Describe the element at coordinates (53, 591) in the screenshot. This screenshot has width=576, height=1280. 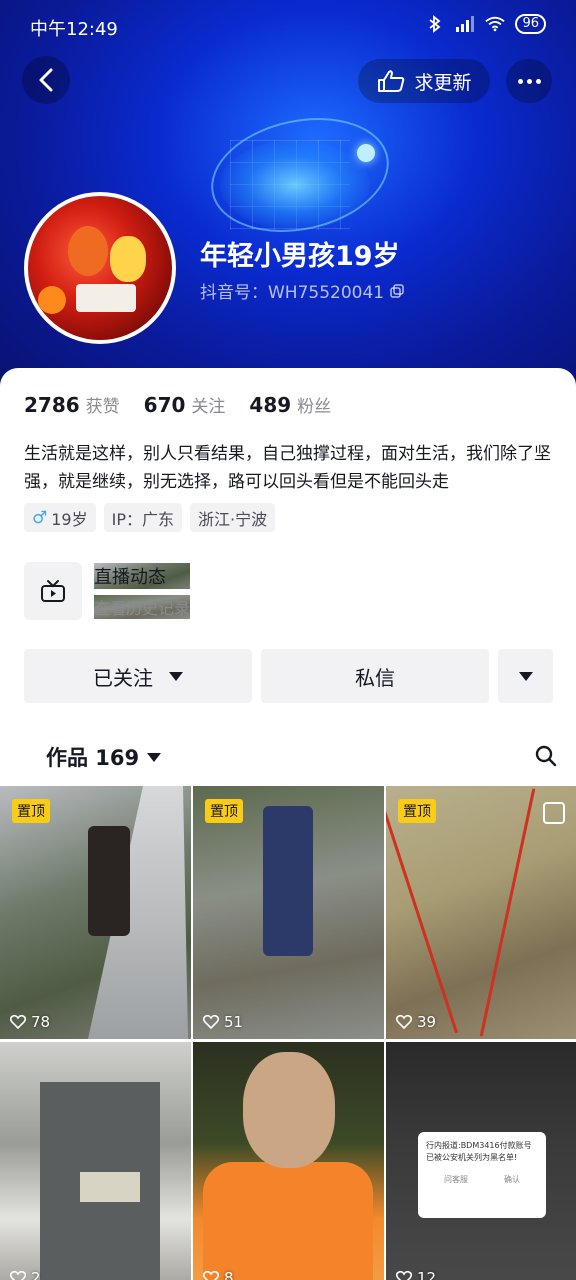
I see `tv-icon` at that location.